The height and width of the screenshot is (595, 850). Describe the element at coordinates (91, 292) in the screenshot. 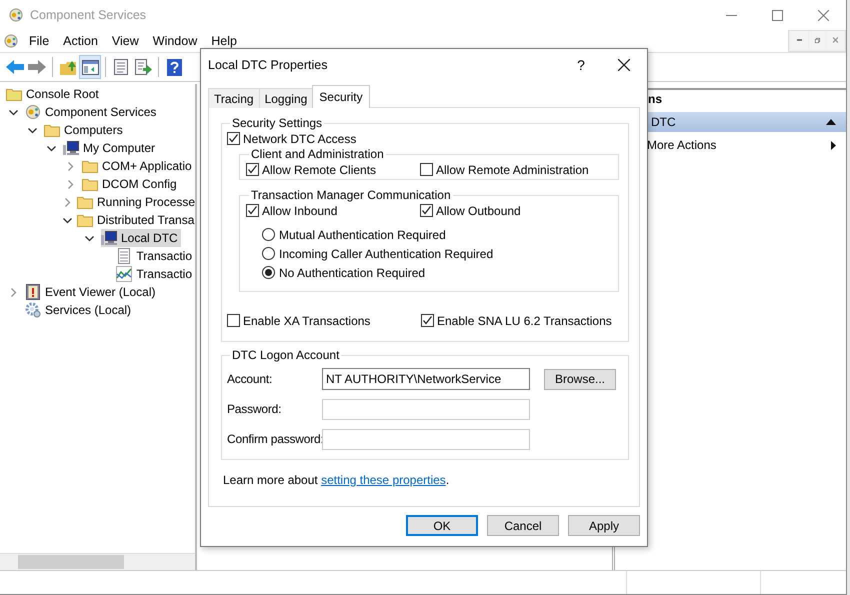

I see `tree-item: Event Viewer (Local)` at that location.